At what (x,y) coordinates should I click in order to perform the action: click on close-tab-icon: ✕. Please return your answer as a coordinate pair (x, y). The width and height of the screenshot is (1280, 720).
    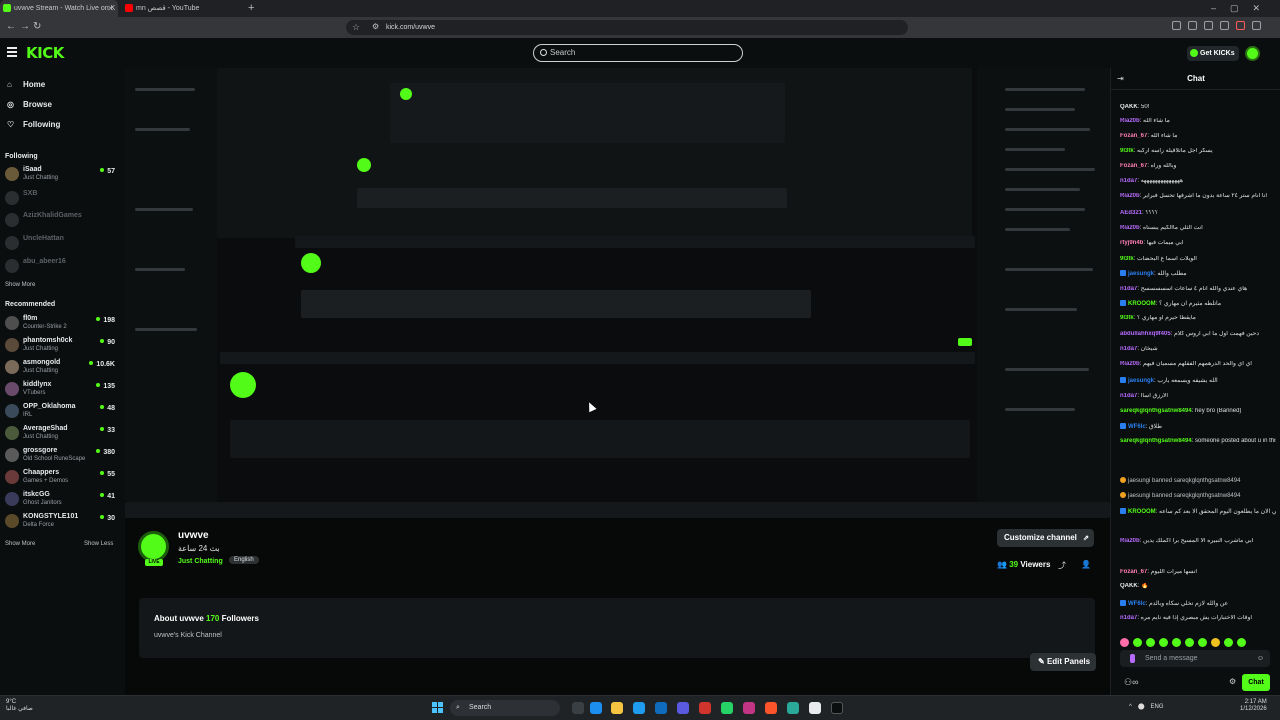
    Looking at the image, I should click on (110, 8).